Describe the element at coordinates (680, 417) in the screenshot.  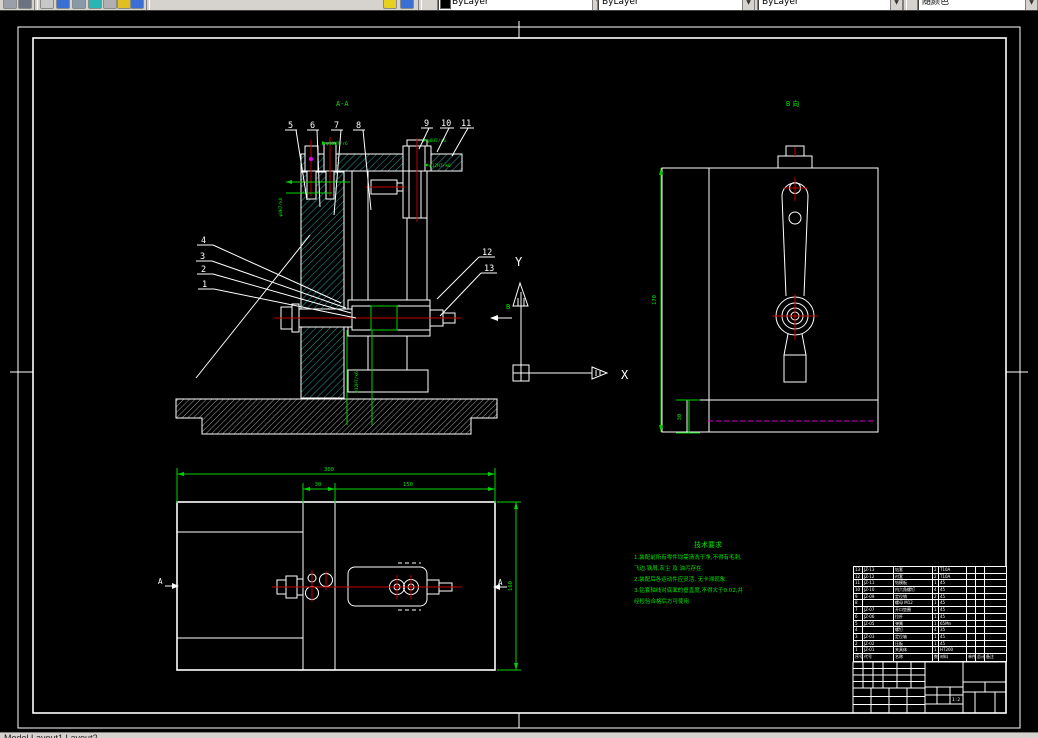
I see `b-bottom-dim: 30` at that location.